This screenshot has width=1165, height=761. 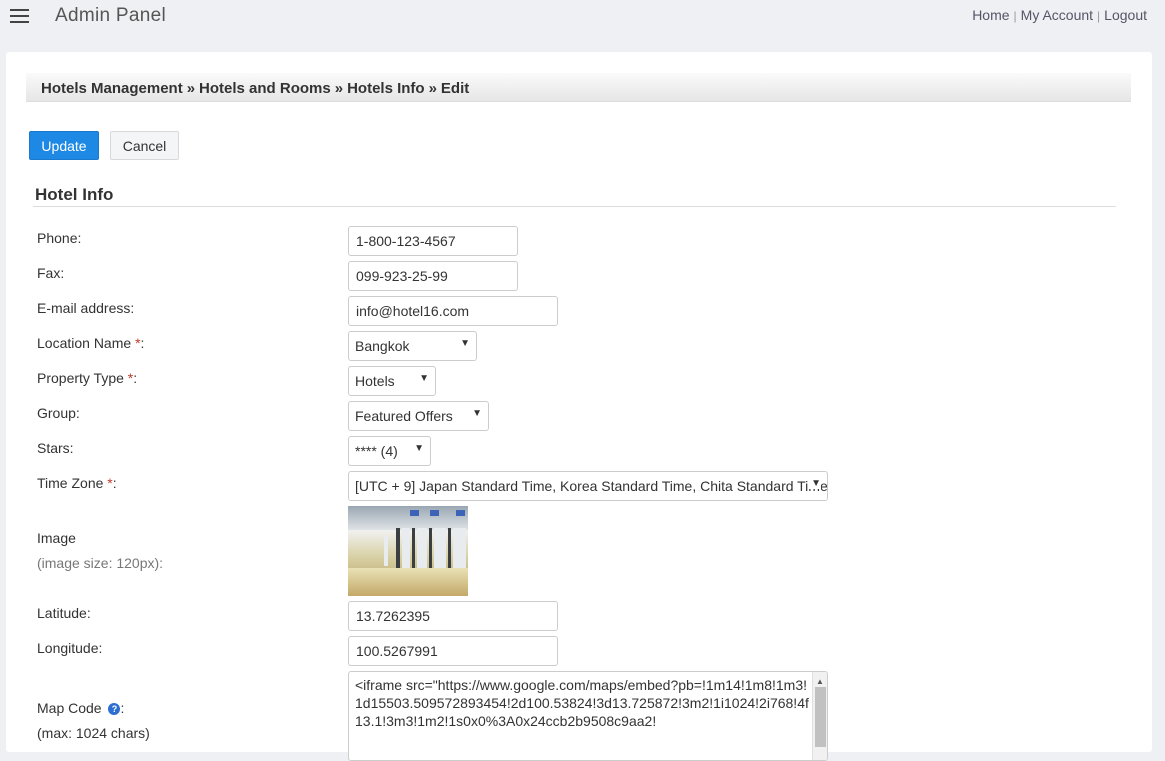 What do you see at coordinates (382, 346) in the screenshot?
I see `location-select-value: Bangkok` at bounding box center [382, 346].